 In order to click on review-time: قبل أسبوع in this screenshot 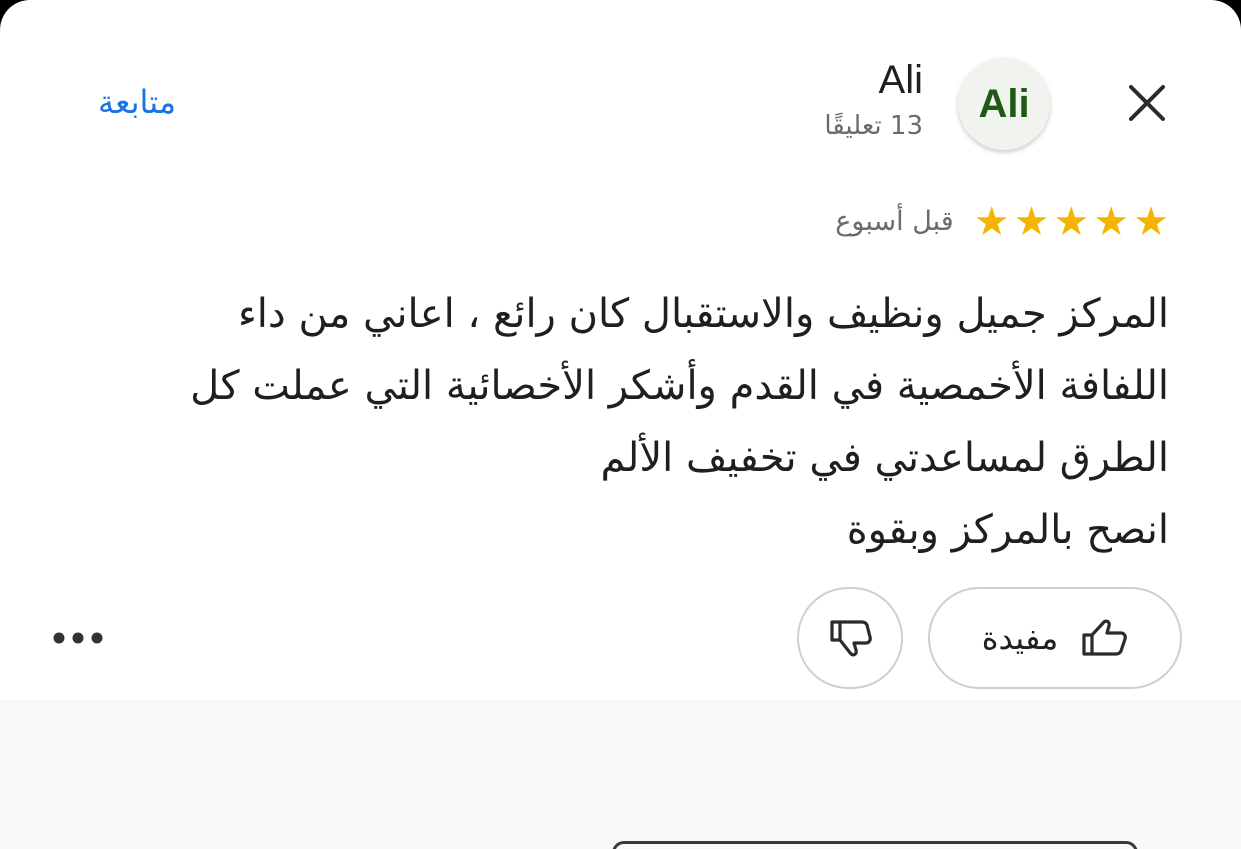, I will do `click(894, 221)`.